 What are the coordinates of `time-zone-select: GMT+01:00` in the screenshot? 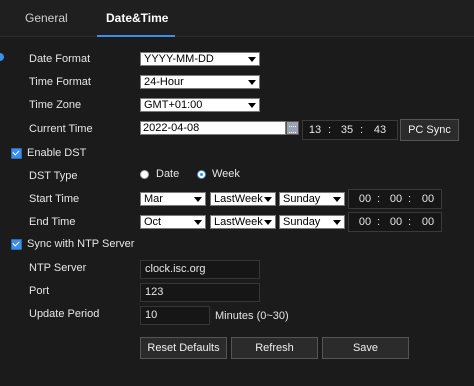 It's located at (200, 105).